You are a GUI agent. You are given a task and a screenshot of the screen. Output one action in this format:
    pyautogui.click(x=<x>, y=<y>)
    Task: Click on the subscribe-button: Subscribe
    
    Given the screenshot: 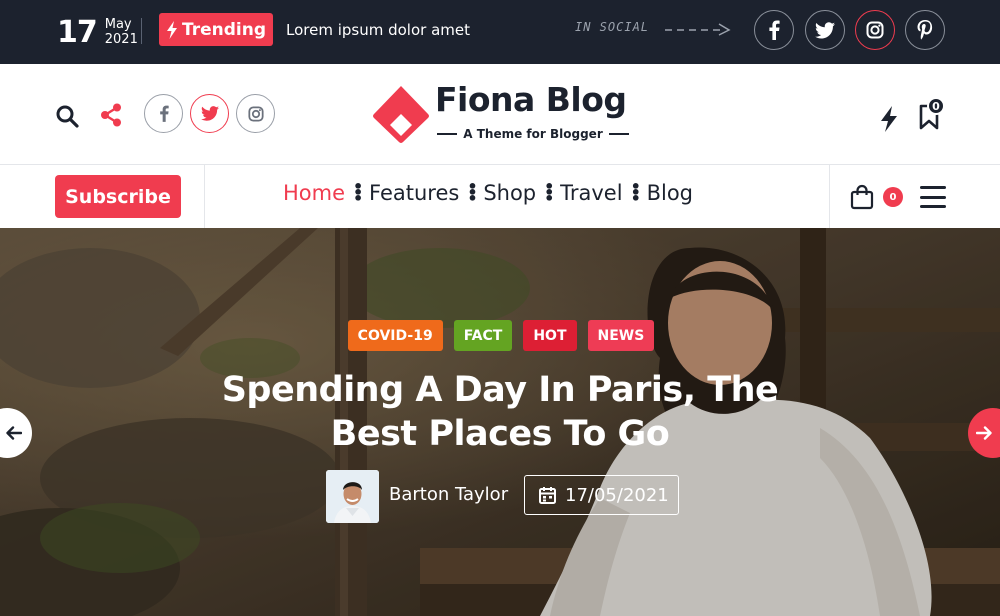 What is the action you would take?
    pyautogui.click(x=118, y=196)
    